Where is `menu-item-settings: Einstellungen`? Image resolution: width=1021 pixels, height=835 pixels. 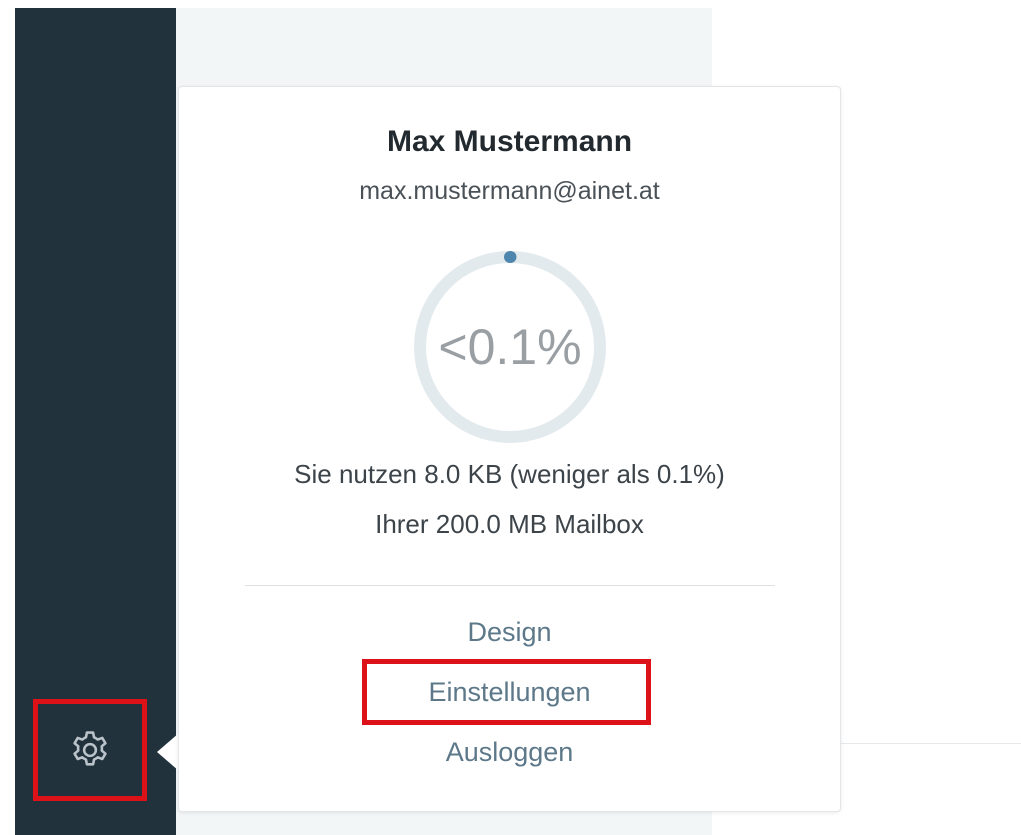 menu-item-settings: Einstellungen is located at coordinates (509, 692).